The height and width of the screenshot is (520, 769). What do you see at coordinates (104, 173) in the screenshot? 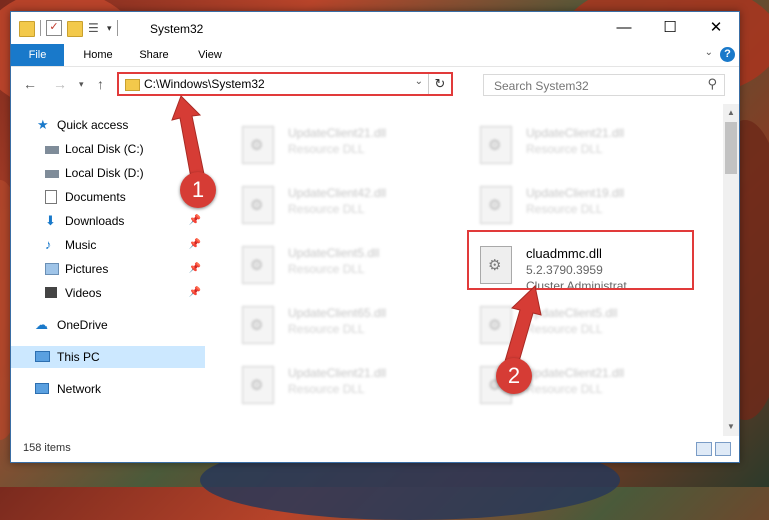
I see `sidebar-item-label: Local Disk (D:)` at bounding box center [104, 173].